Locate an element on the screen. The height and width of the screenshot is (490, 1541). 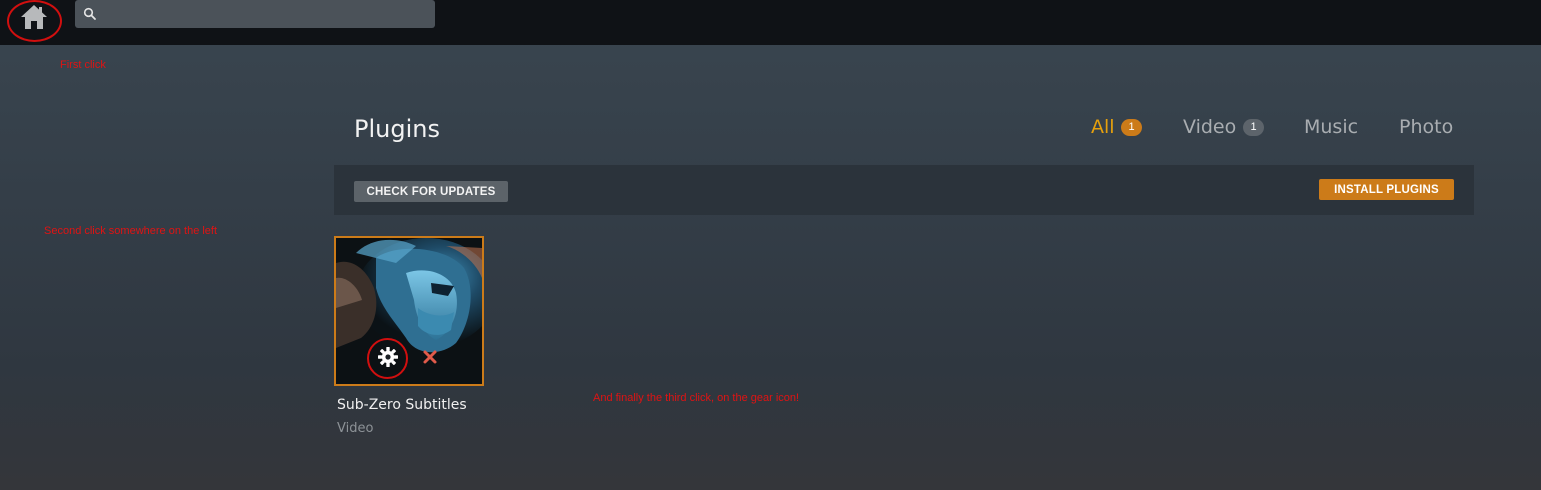
plugin-thumbnail is located at coordinates (409, 311).